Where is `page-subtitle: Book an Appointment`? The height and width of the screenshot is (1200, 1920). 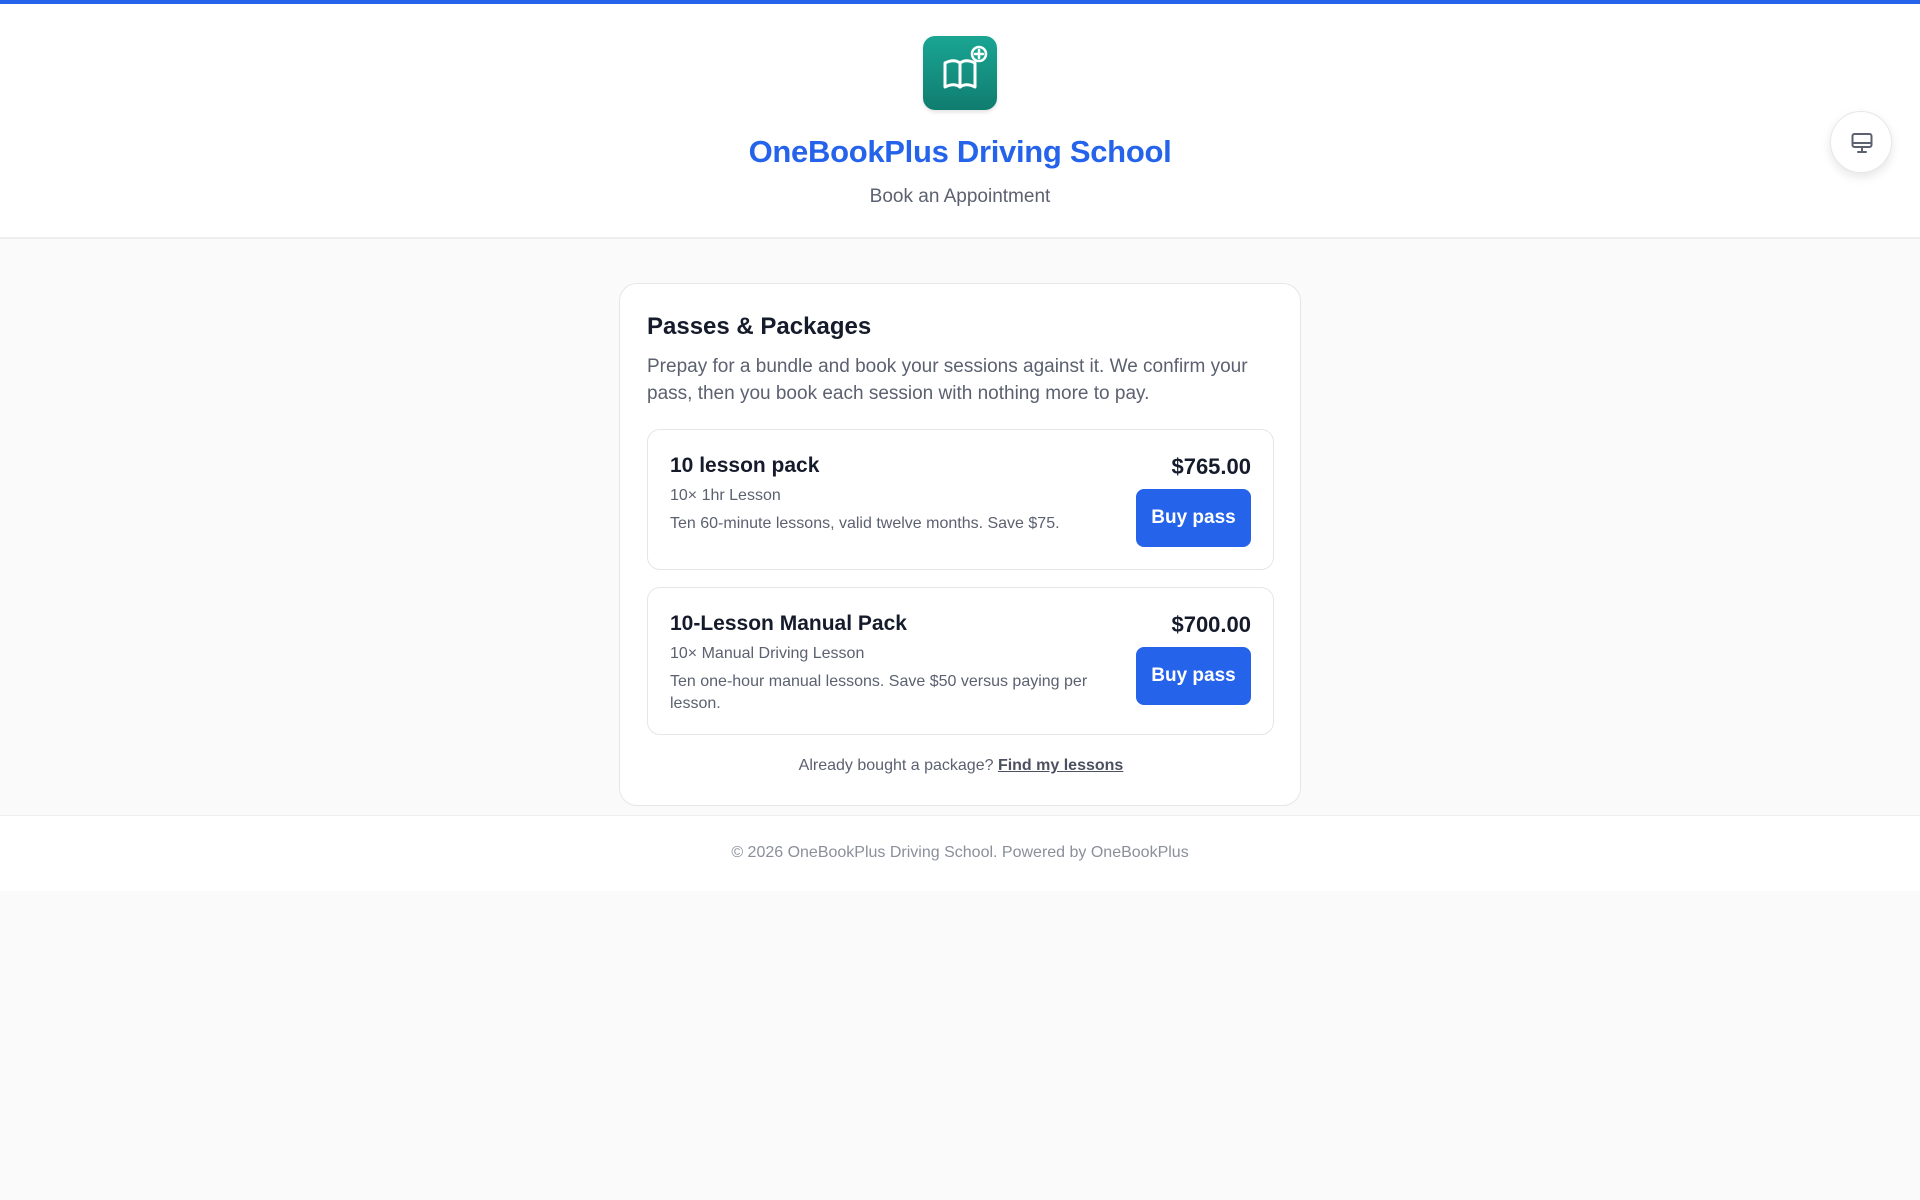
page-subtitle: Book an Appointment is located at coordinates (960, 196).